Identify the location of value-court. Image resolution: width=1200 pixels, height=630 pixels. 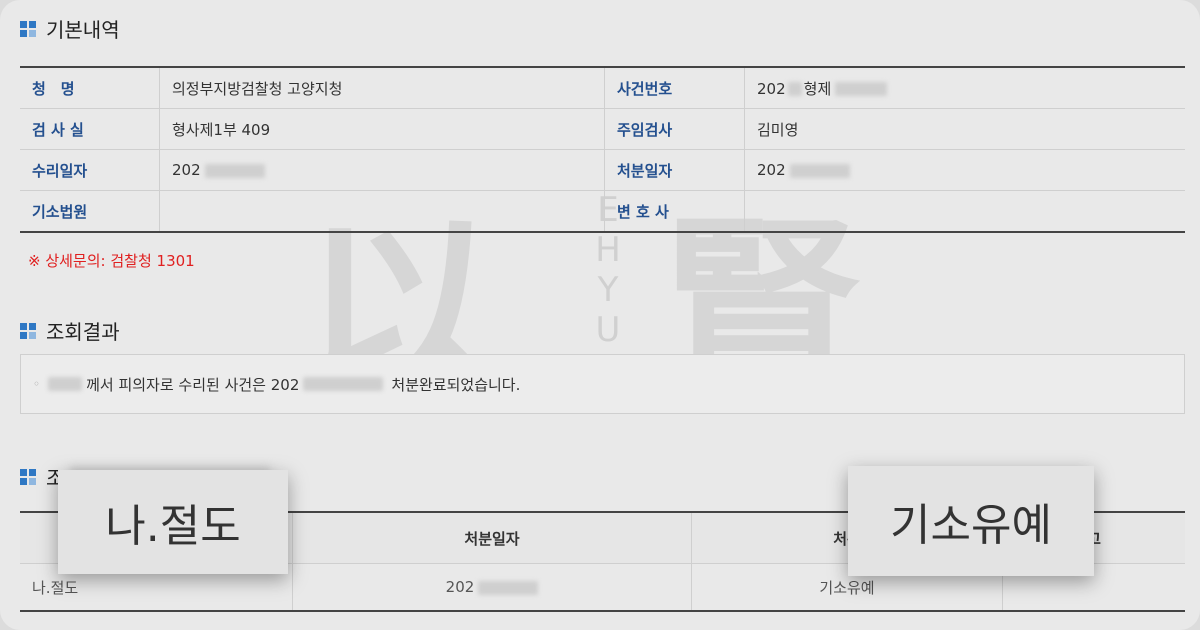
(382, 211).